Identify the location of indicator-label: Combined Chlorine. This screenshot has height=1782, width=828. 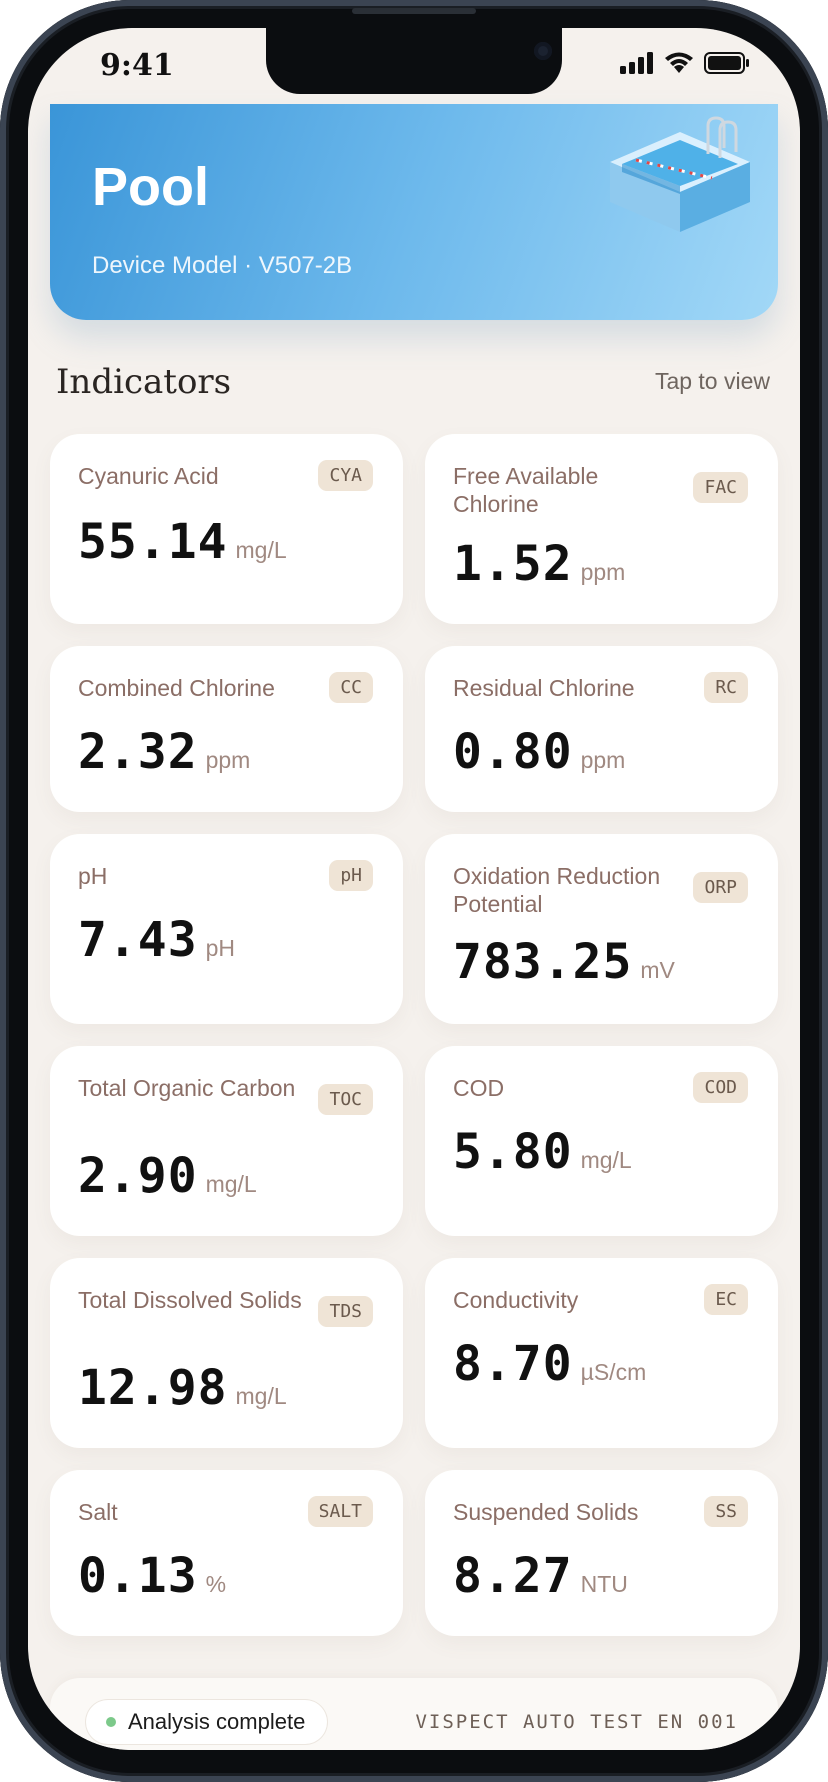
(176, 688).